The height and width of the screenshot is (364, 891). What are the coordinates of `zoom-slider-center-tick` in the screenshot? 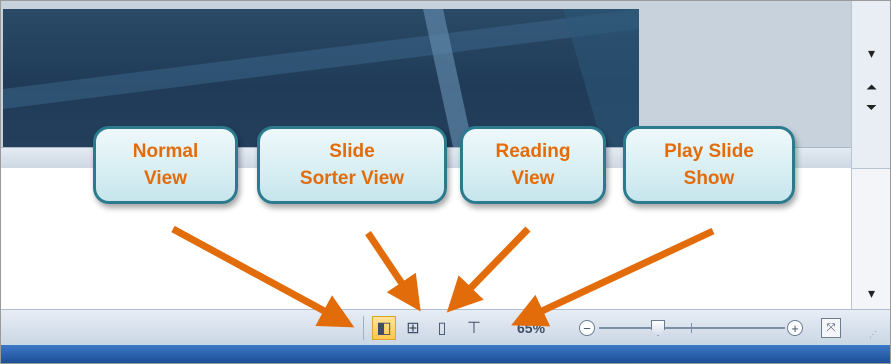 It's located at (691, 328).